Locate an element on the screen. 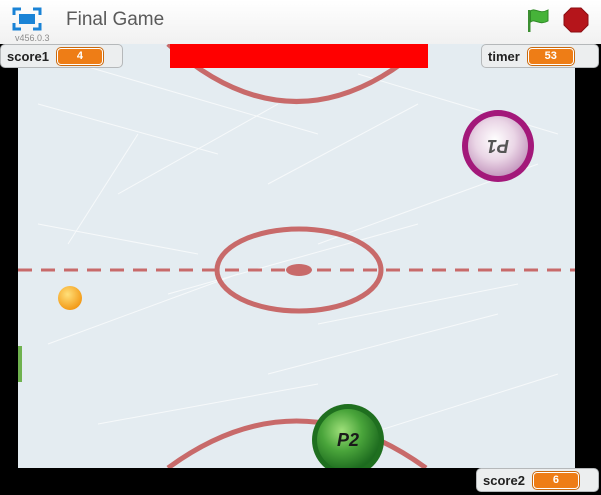 This screenshot has width=601, height=495. score2-label: score2 is located at coordinates (504, 480).